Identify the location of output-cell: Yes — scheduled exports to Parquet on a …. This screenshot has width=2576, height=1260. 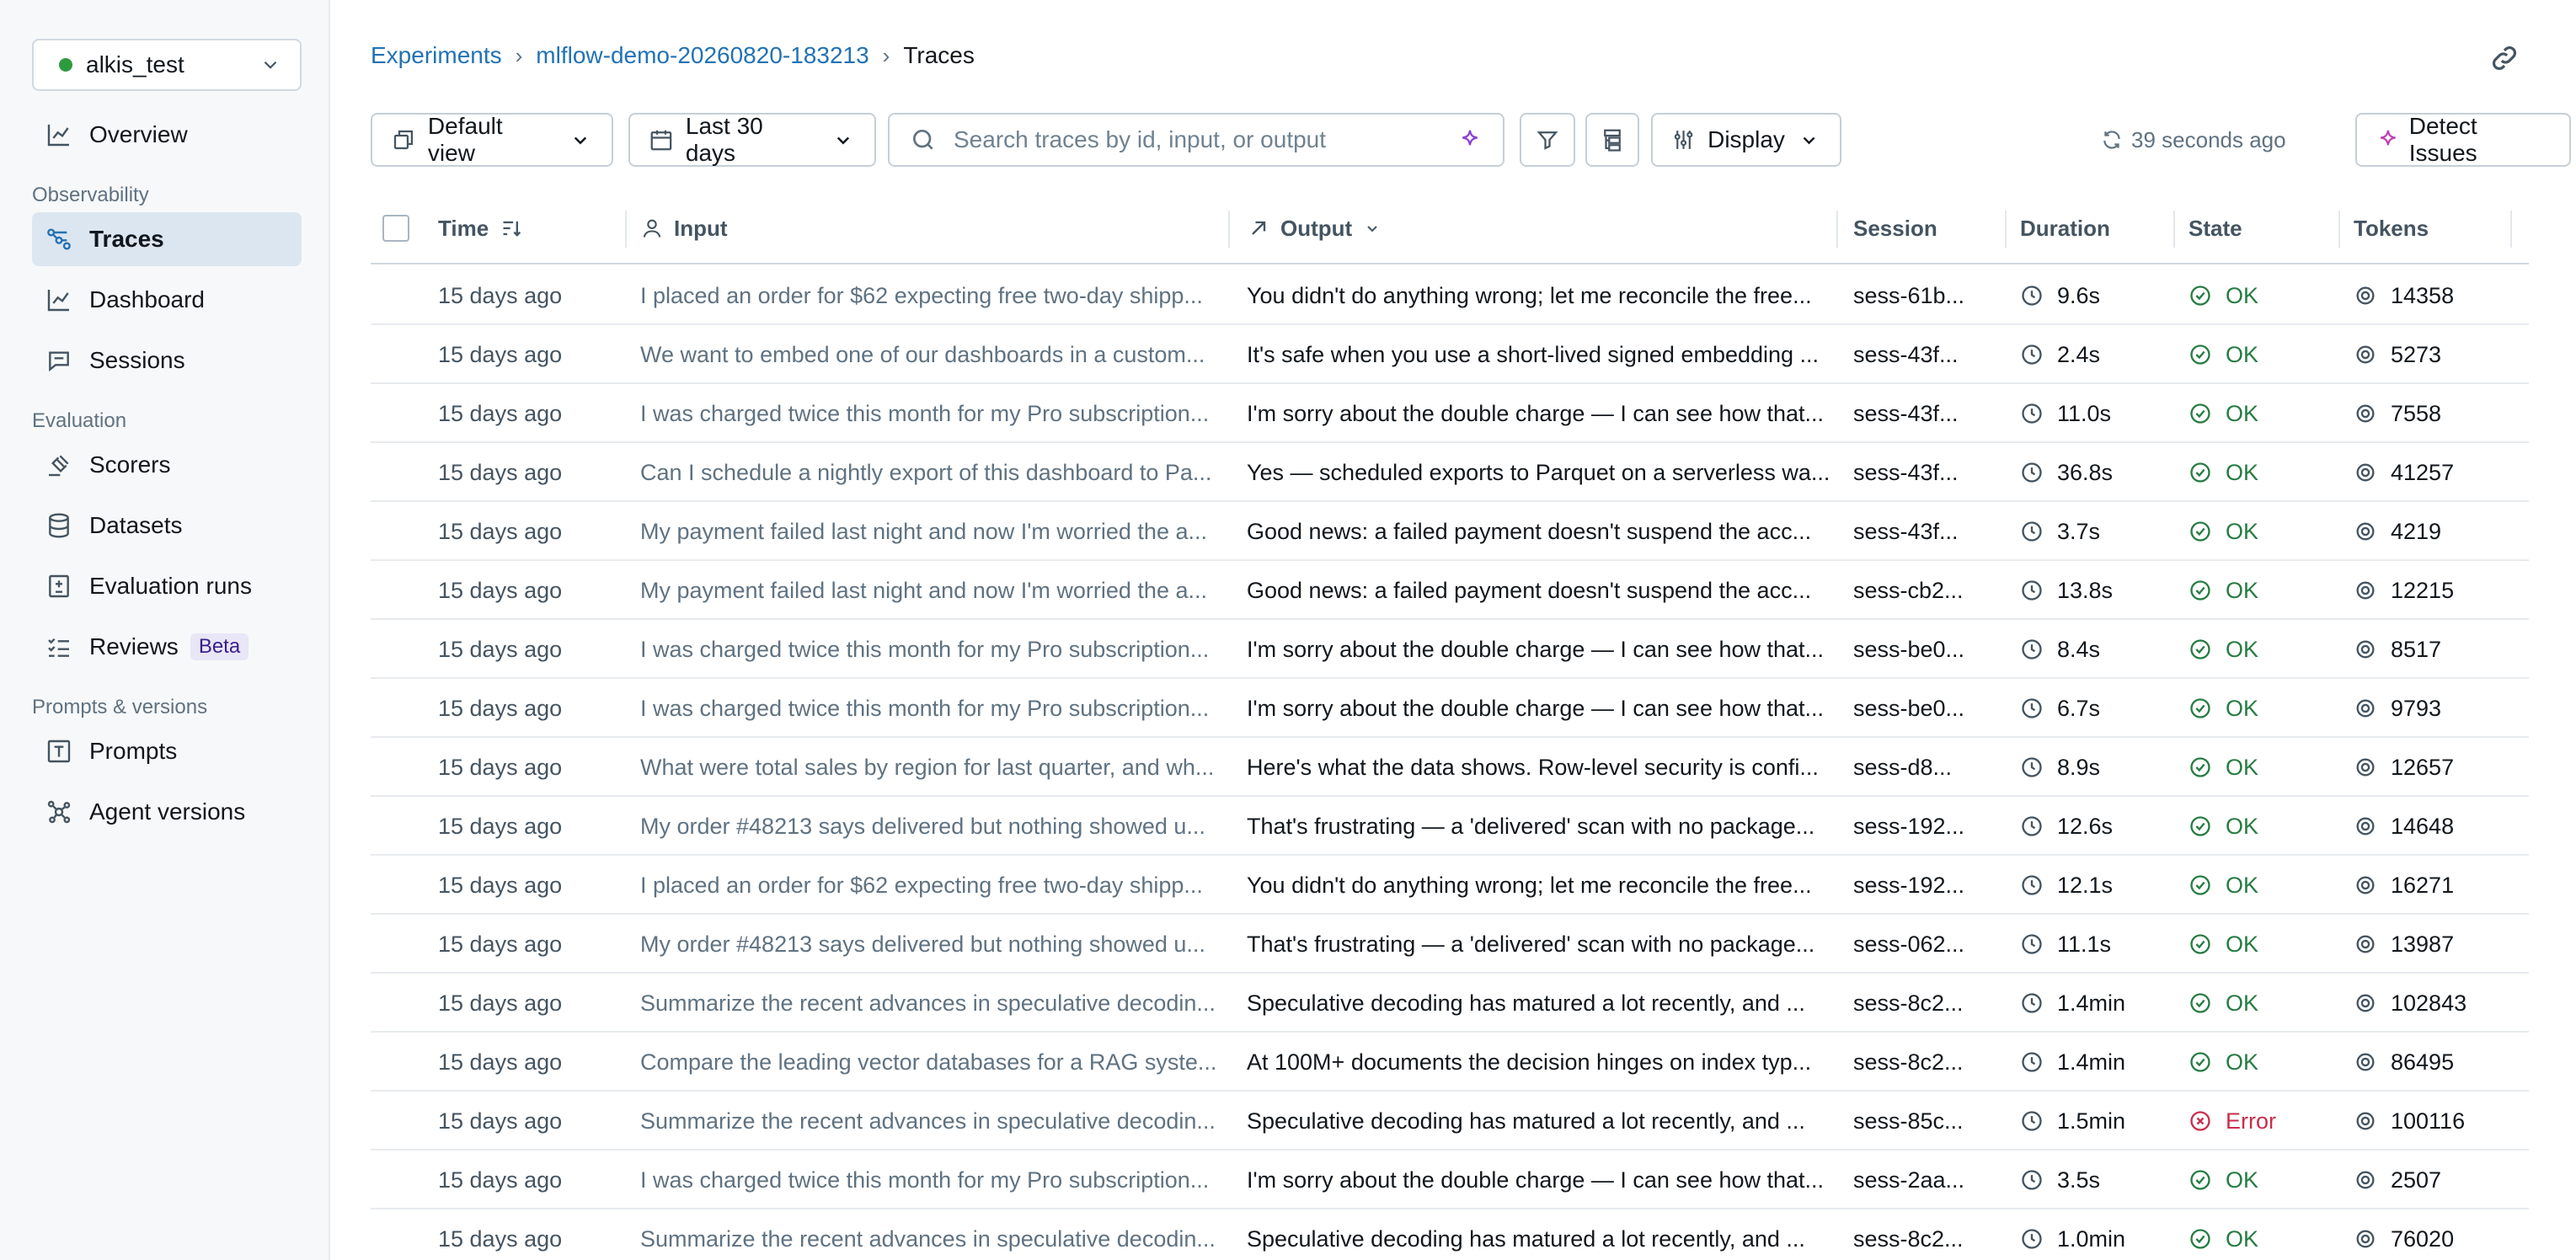
(1541, 472).